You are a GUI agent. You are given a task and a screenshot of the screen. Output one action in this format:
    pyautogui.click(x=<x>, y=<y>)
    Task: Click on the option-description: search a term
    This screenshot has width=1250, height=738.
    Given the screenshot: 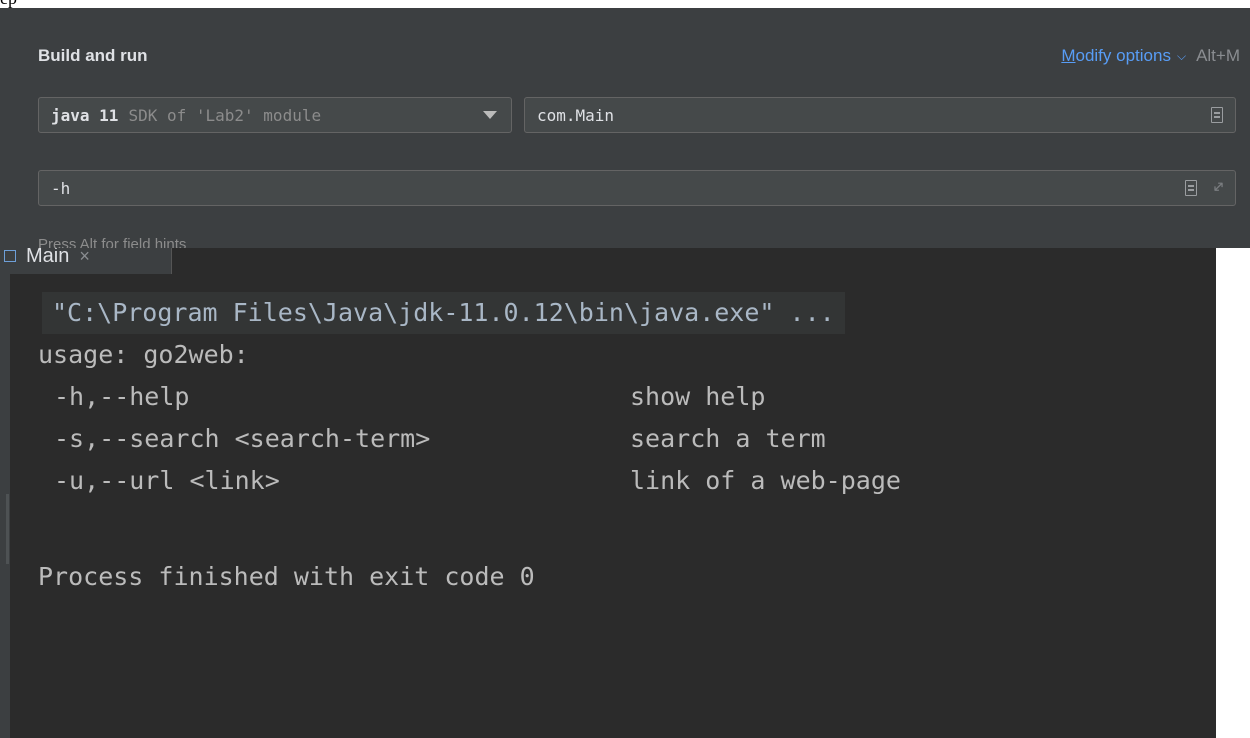 What is the action you would take?
    pyautogui.click(x=728, y=438)
    